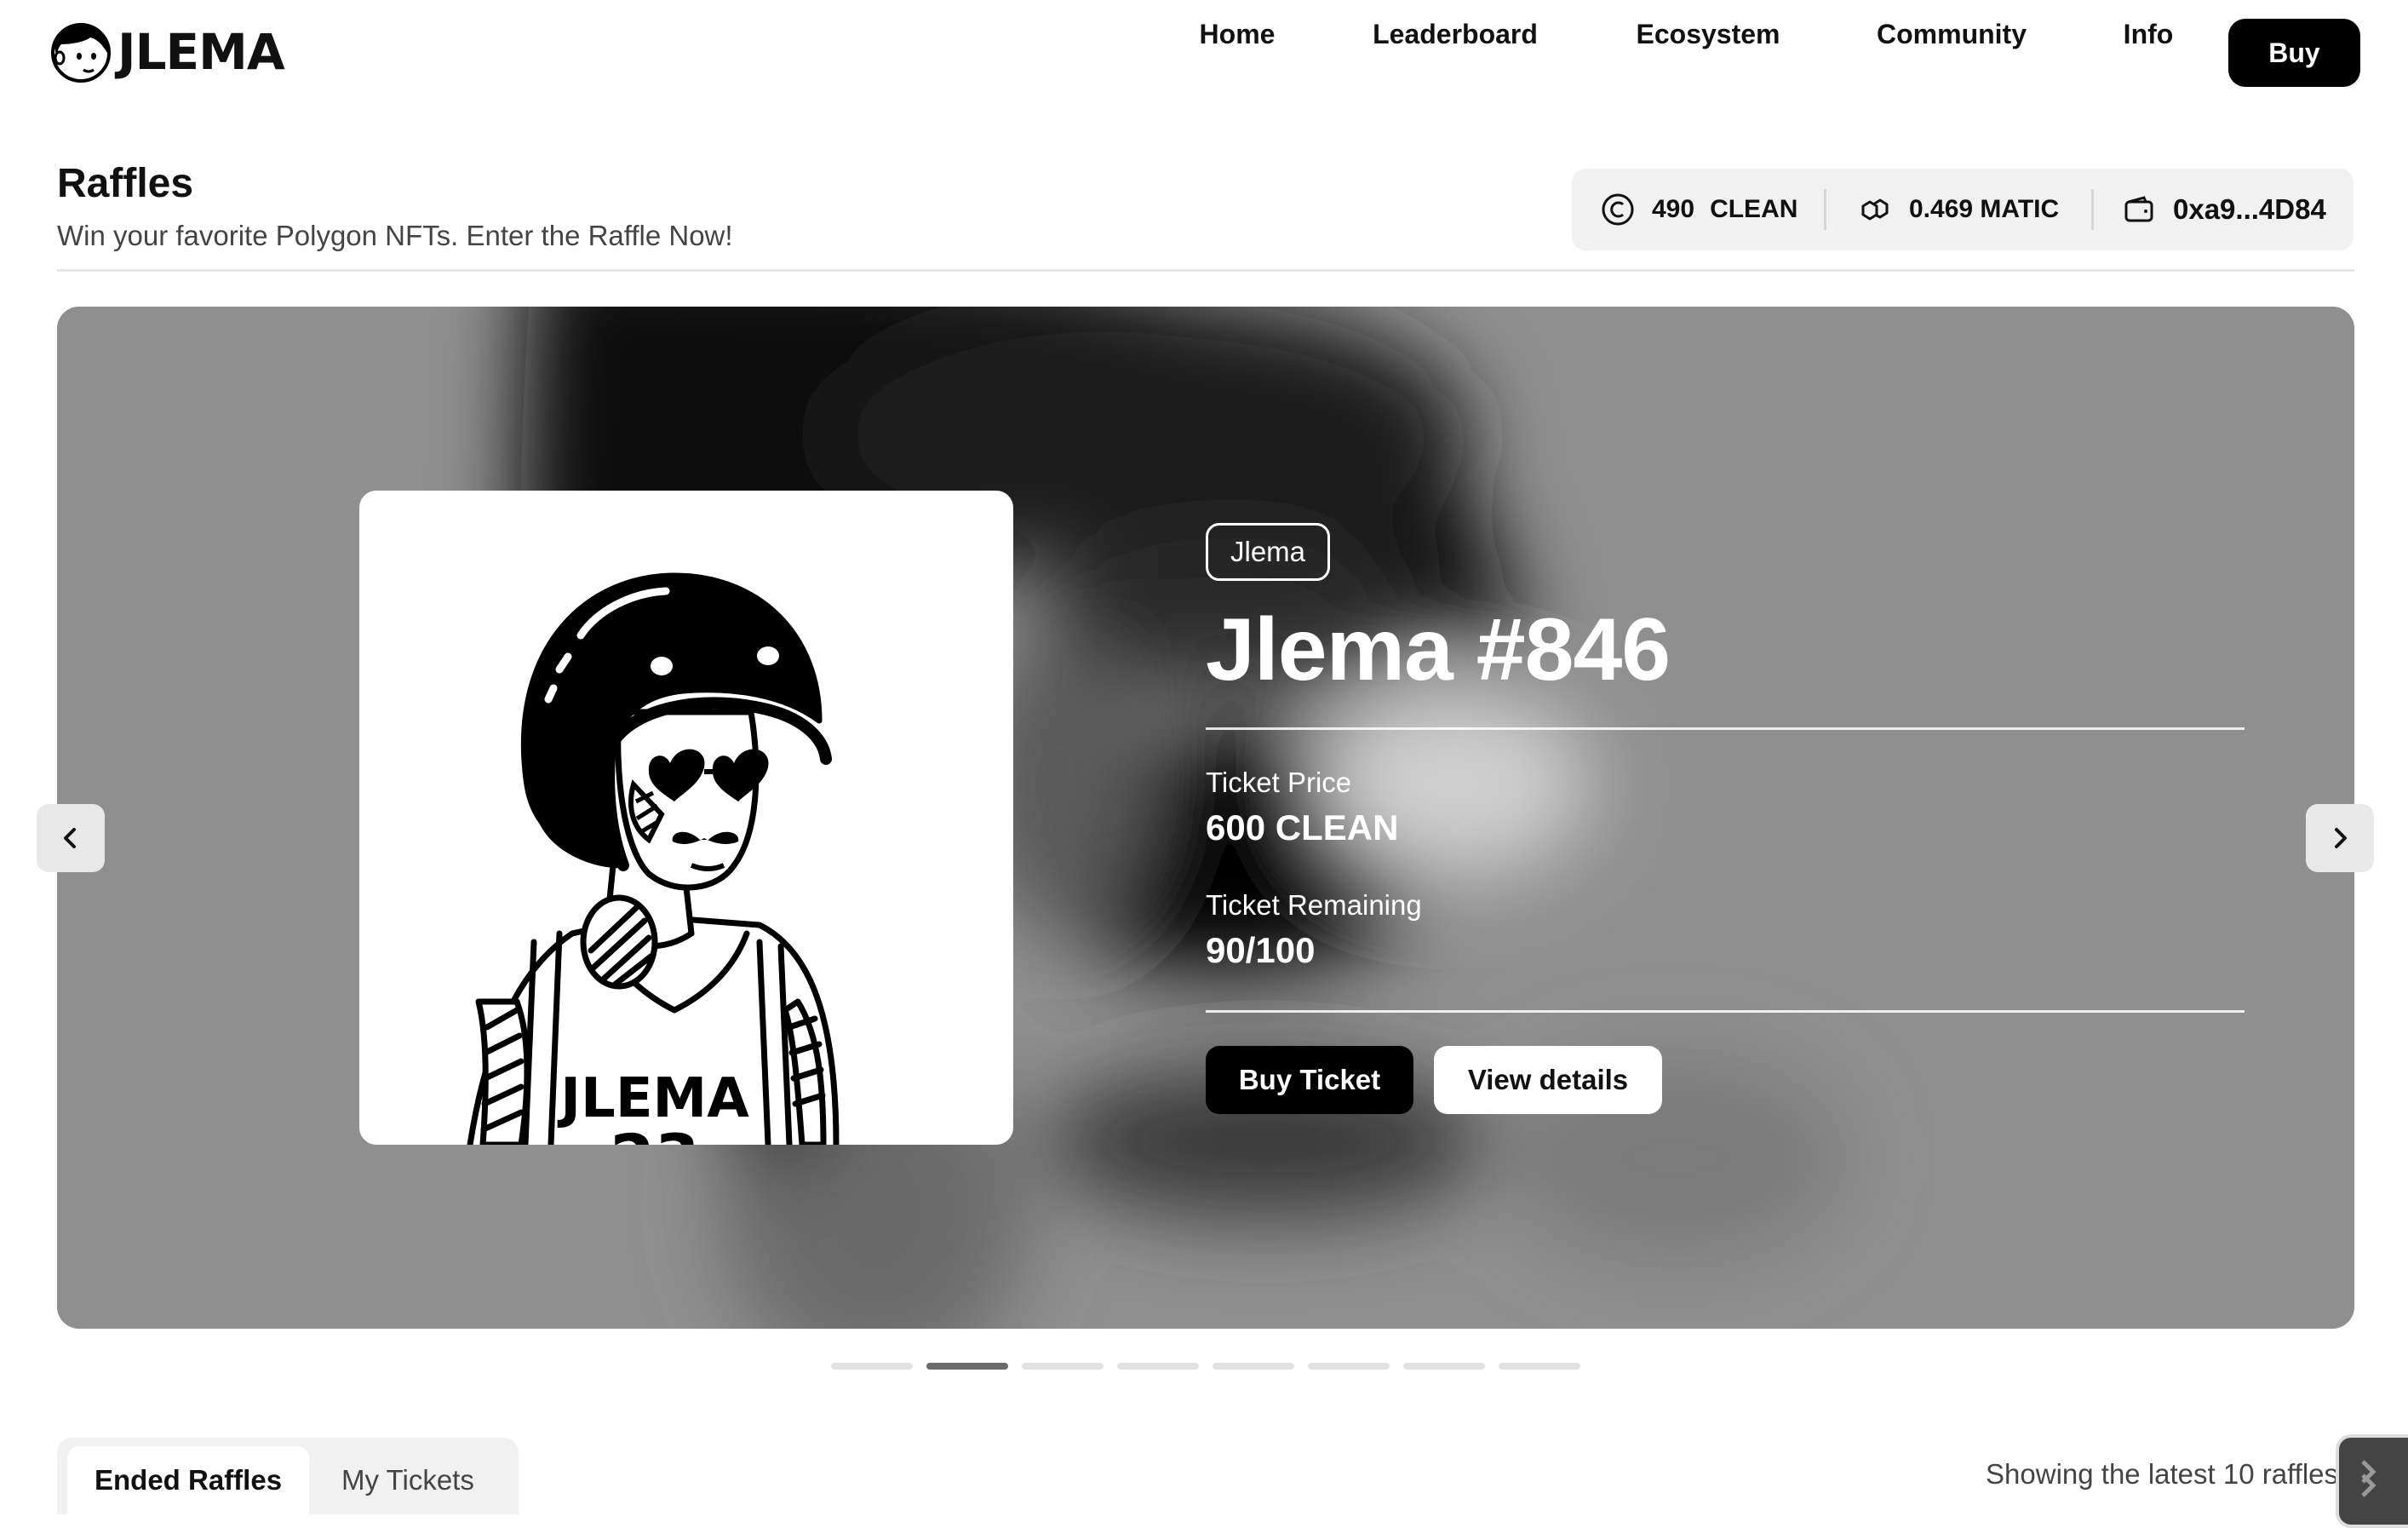 The image size is (2408, 1528). What do you see at coordinates (202, 52) in the screenshot?
I see `brand-name: JLEMA` at bounding box center [202, 52].